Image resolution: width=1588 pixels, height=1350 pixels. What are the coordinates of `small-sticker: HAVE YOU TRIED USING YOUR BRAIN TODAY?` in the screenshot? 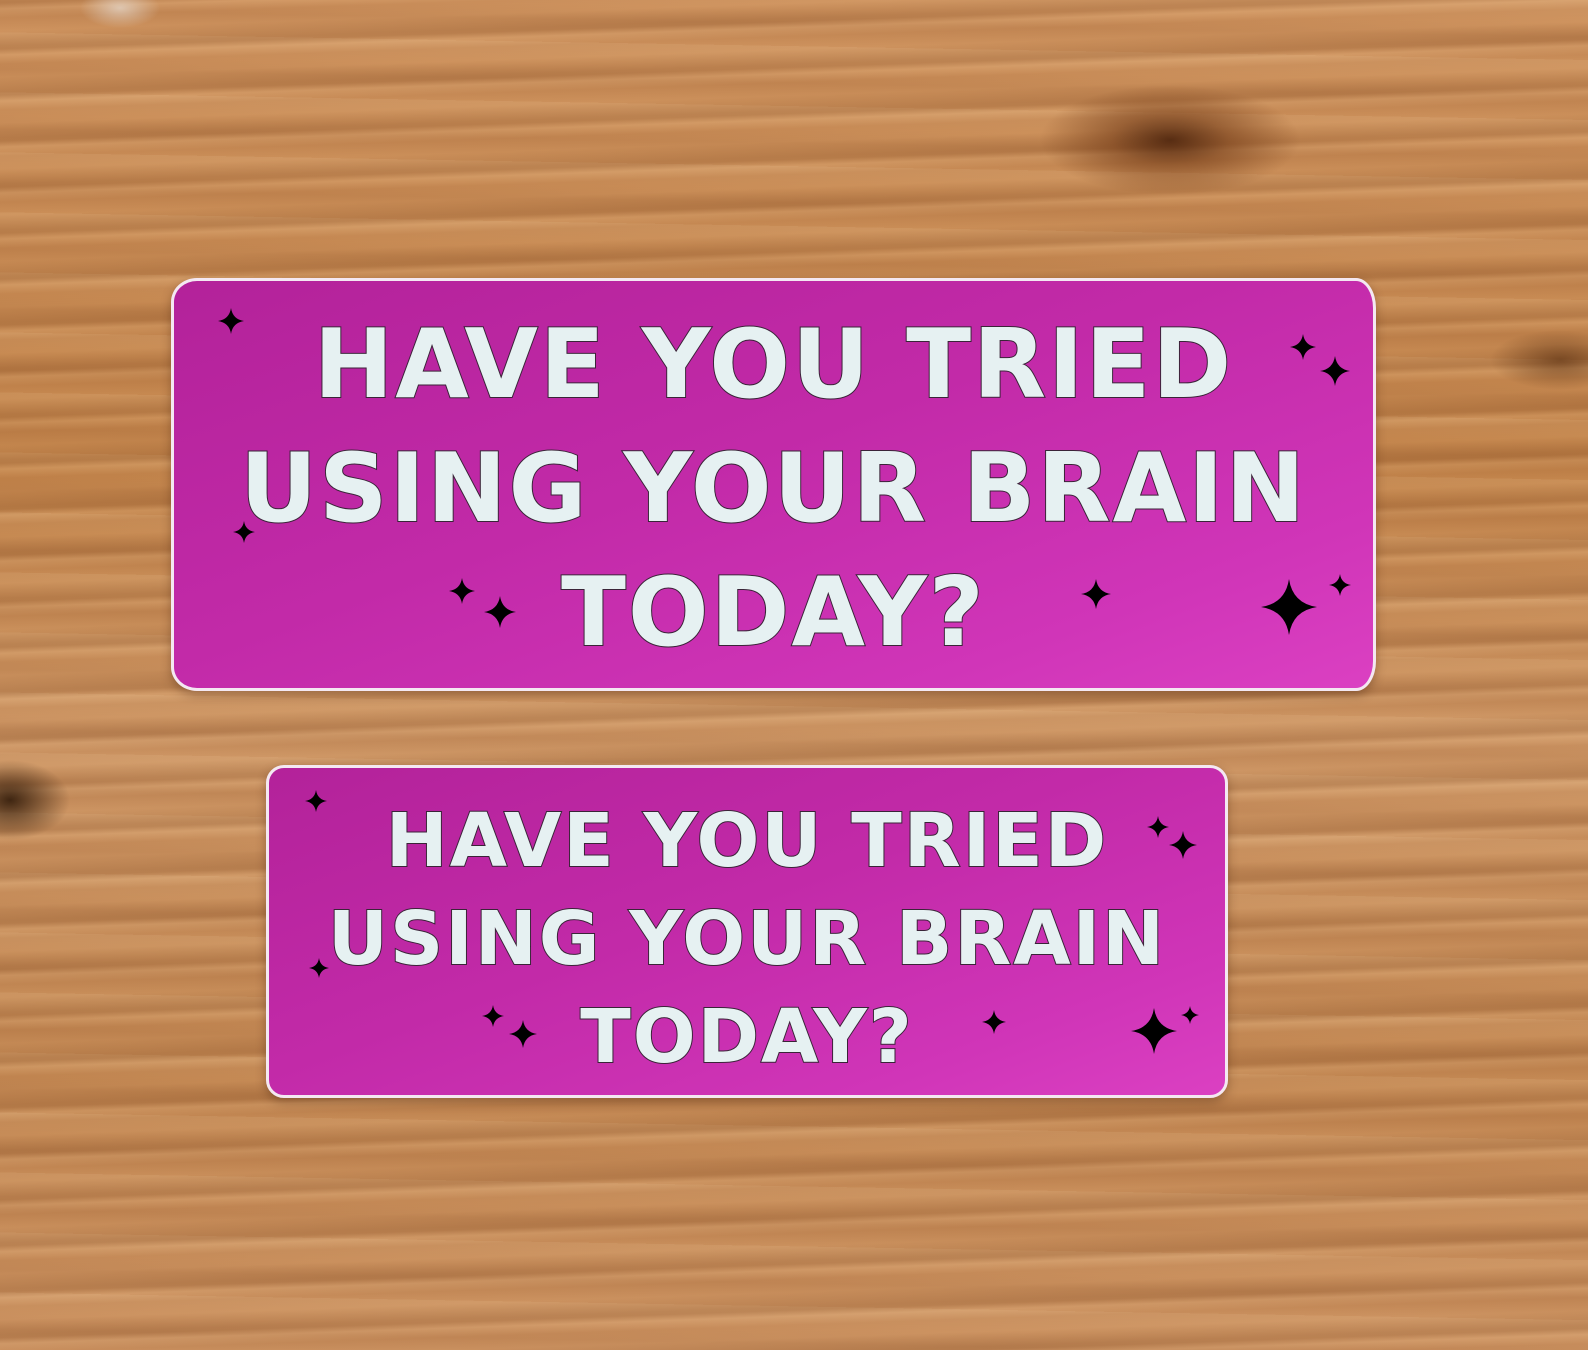 It's located at (747, 931).